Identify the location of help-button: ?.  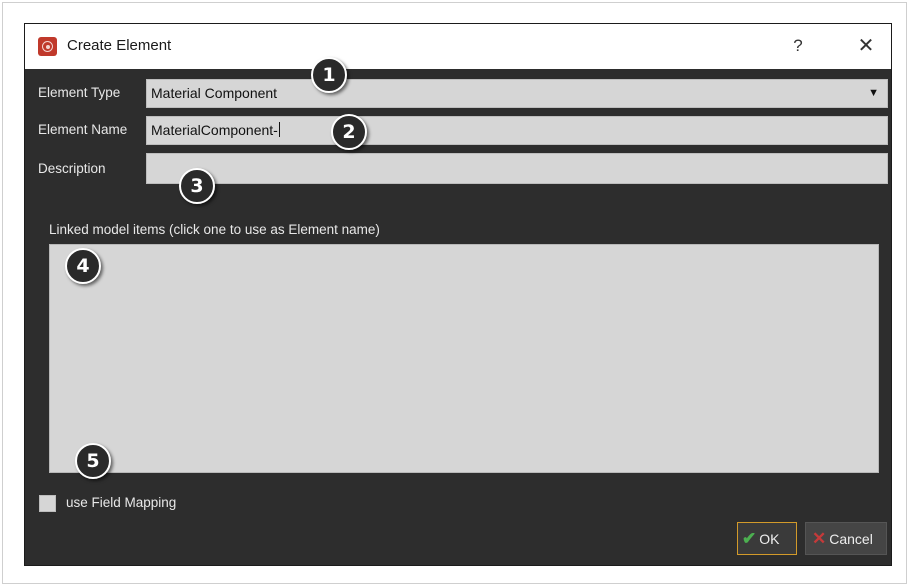
(798, 46).